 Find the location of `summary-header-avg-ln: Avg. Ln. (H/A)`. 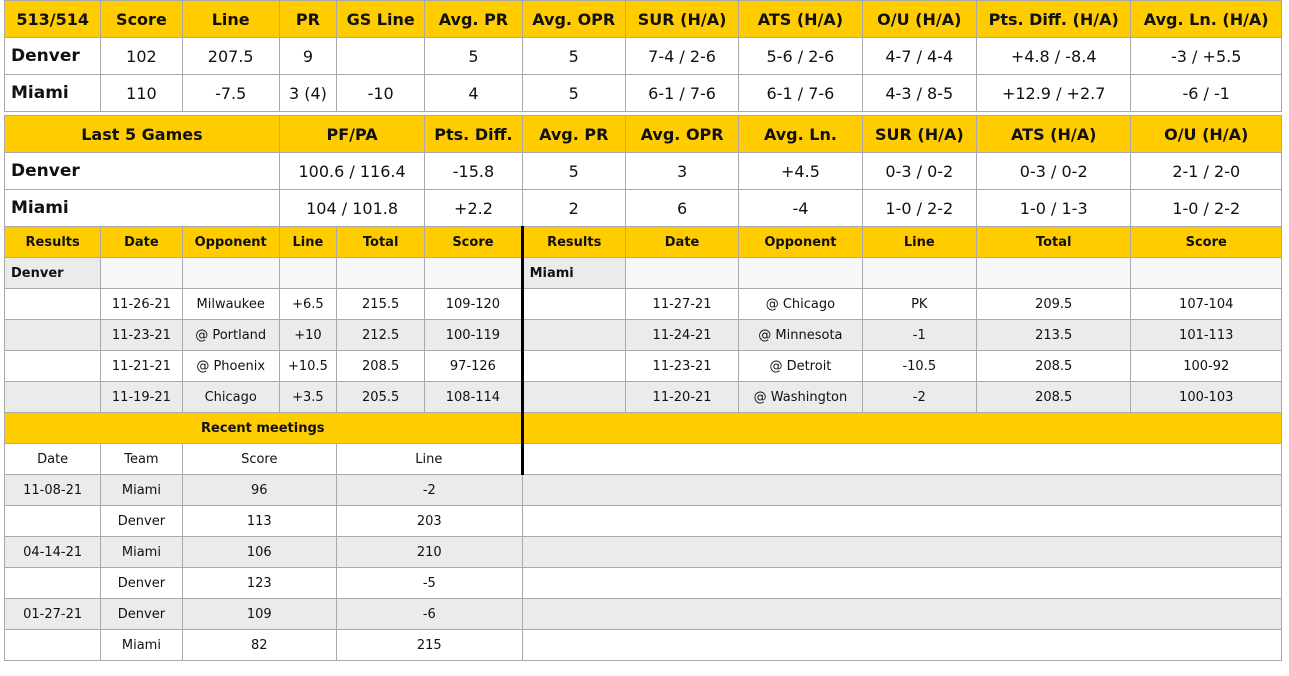

summary-header-avg-ln: Avg. Ln. (H/A) is located at coordinates (1206, 19).